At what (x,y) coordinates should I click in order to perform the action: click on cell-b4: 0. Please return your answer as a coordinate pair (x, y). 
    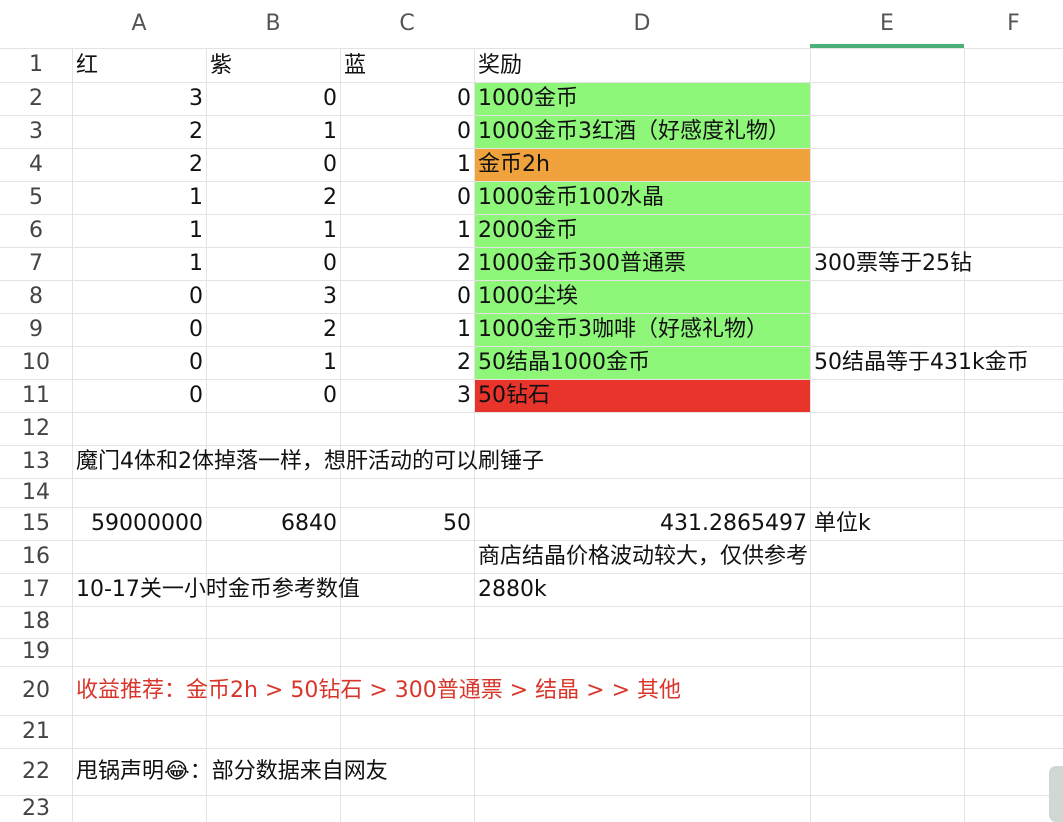
    Looking at the image, I should click on (273, 165).